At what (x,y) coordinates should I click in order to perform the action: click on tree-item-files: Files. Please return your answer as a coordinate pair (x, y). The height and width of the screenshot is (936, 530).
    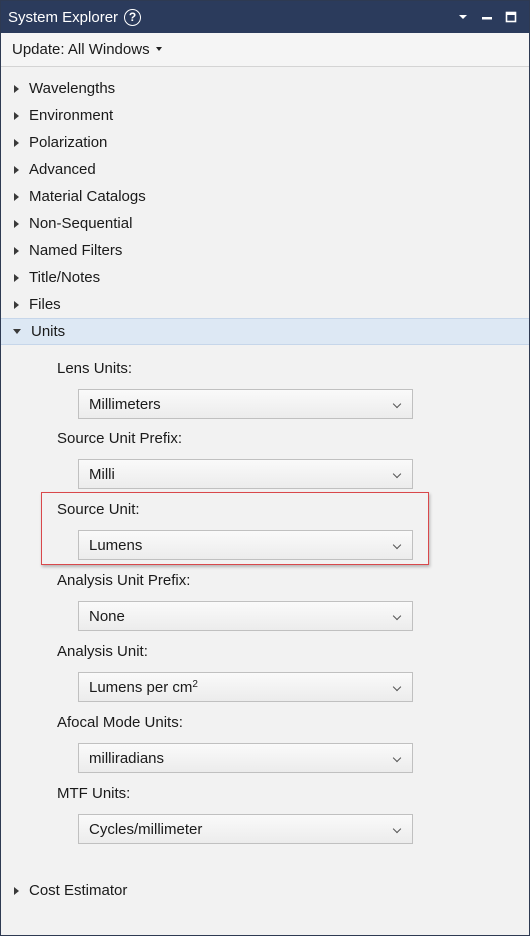
    Looking at the image, I should click on (265, 304).